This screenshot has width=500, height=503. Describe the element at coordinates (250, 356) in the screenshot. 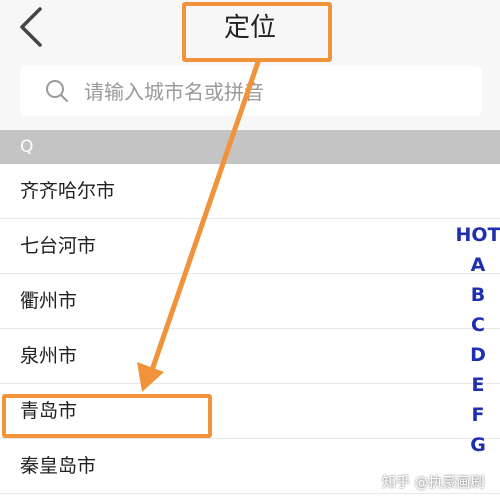

I see `city-item: 泉州市` at that location.